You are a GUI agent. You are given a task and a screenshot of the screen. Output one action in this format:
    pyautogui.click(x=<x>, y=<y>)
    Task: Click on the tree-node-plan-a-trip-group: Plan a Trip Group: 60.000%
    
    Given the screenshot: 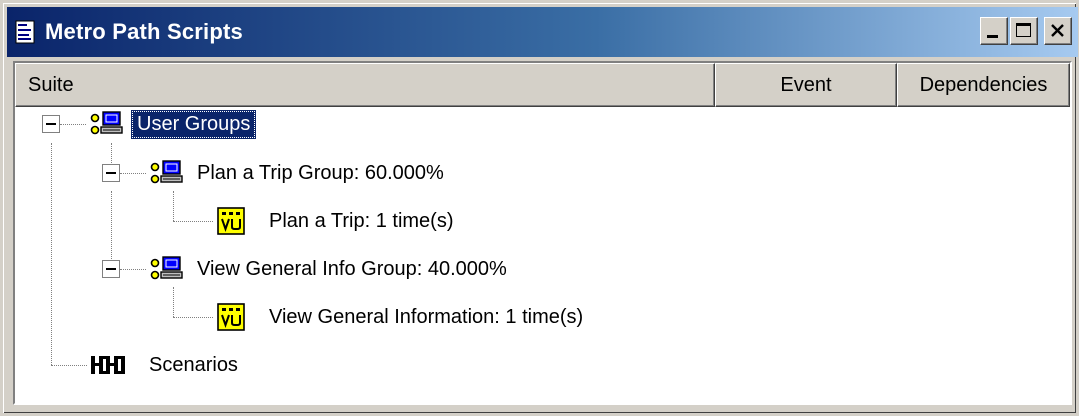 What is the action you would take?
    pyautogui.click(x=298, y=173)
    